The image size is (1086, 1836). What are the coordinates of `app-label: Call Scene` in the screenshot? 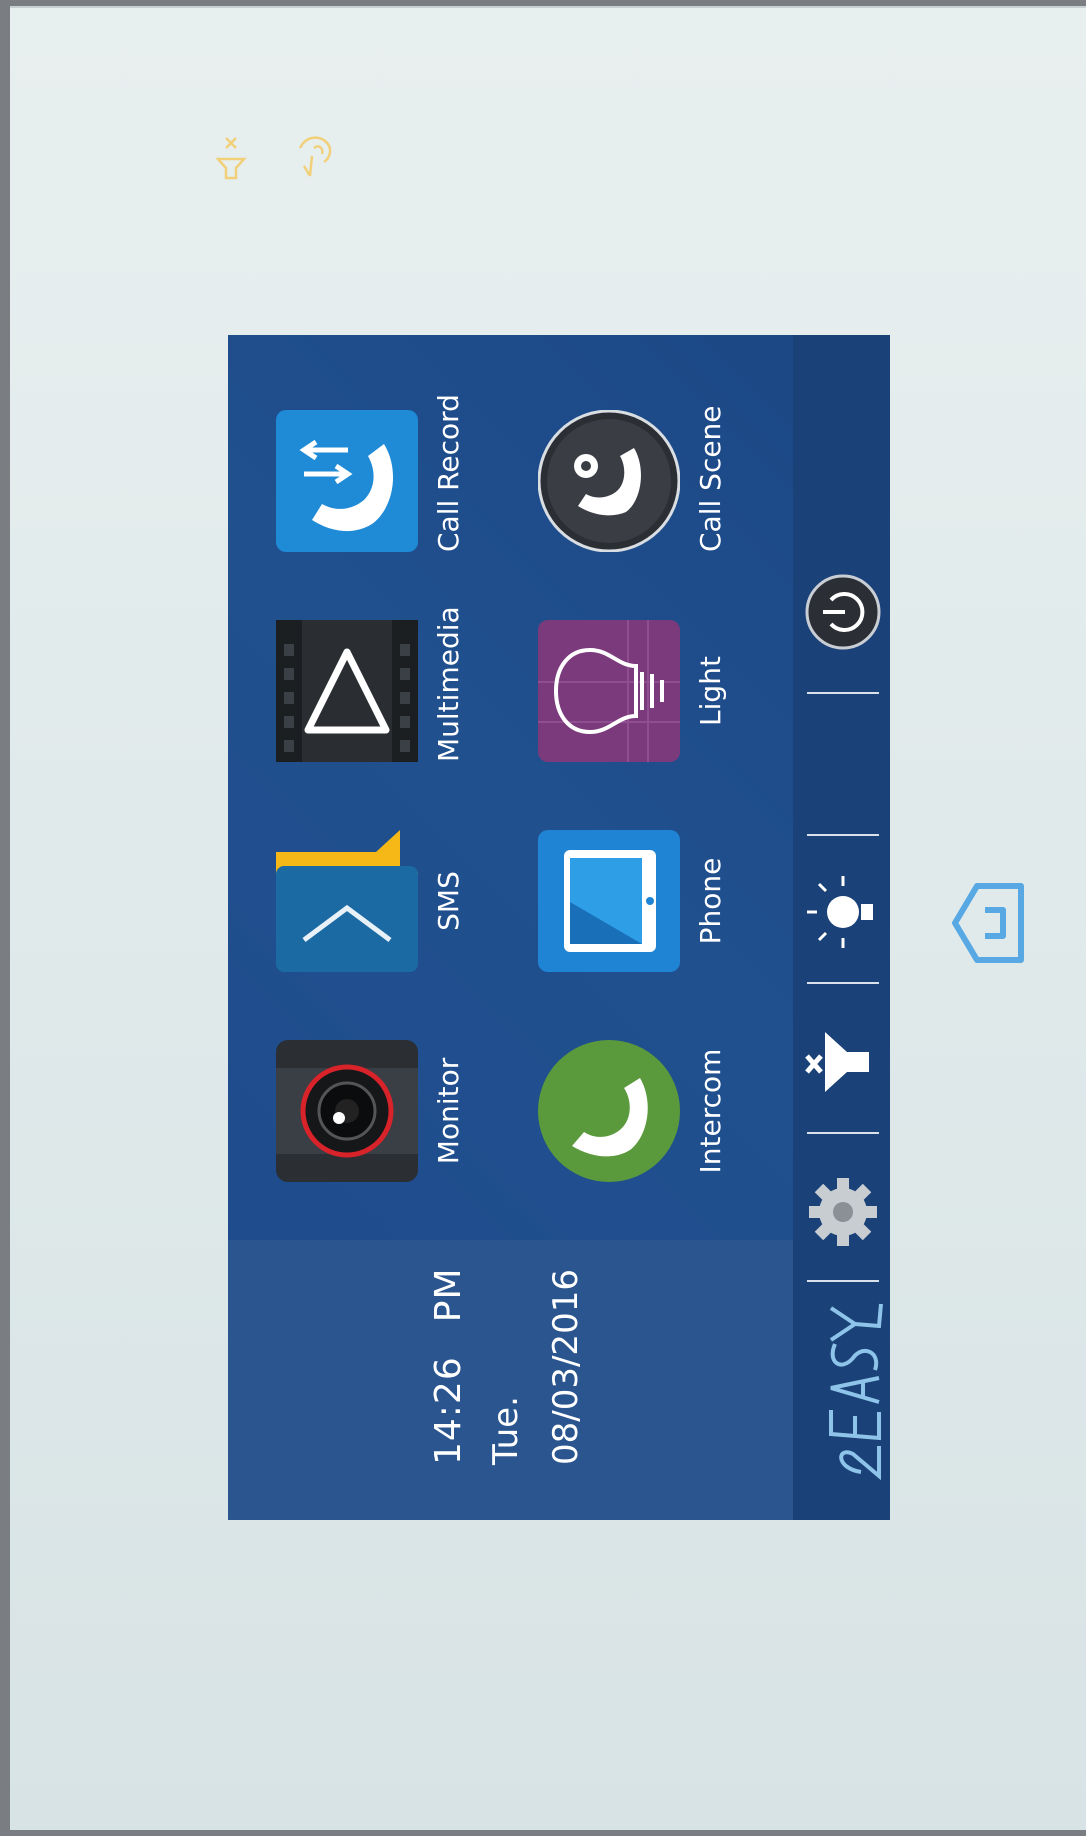 It's located at (710, 478).